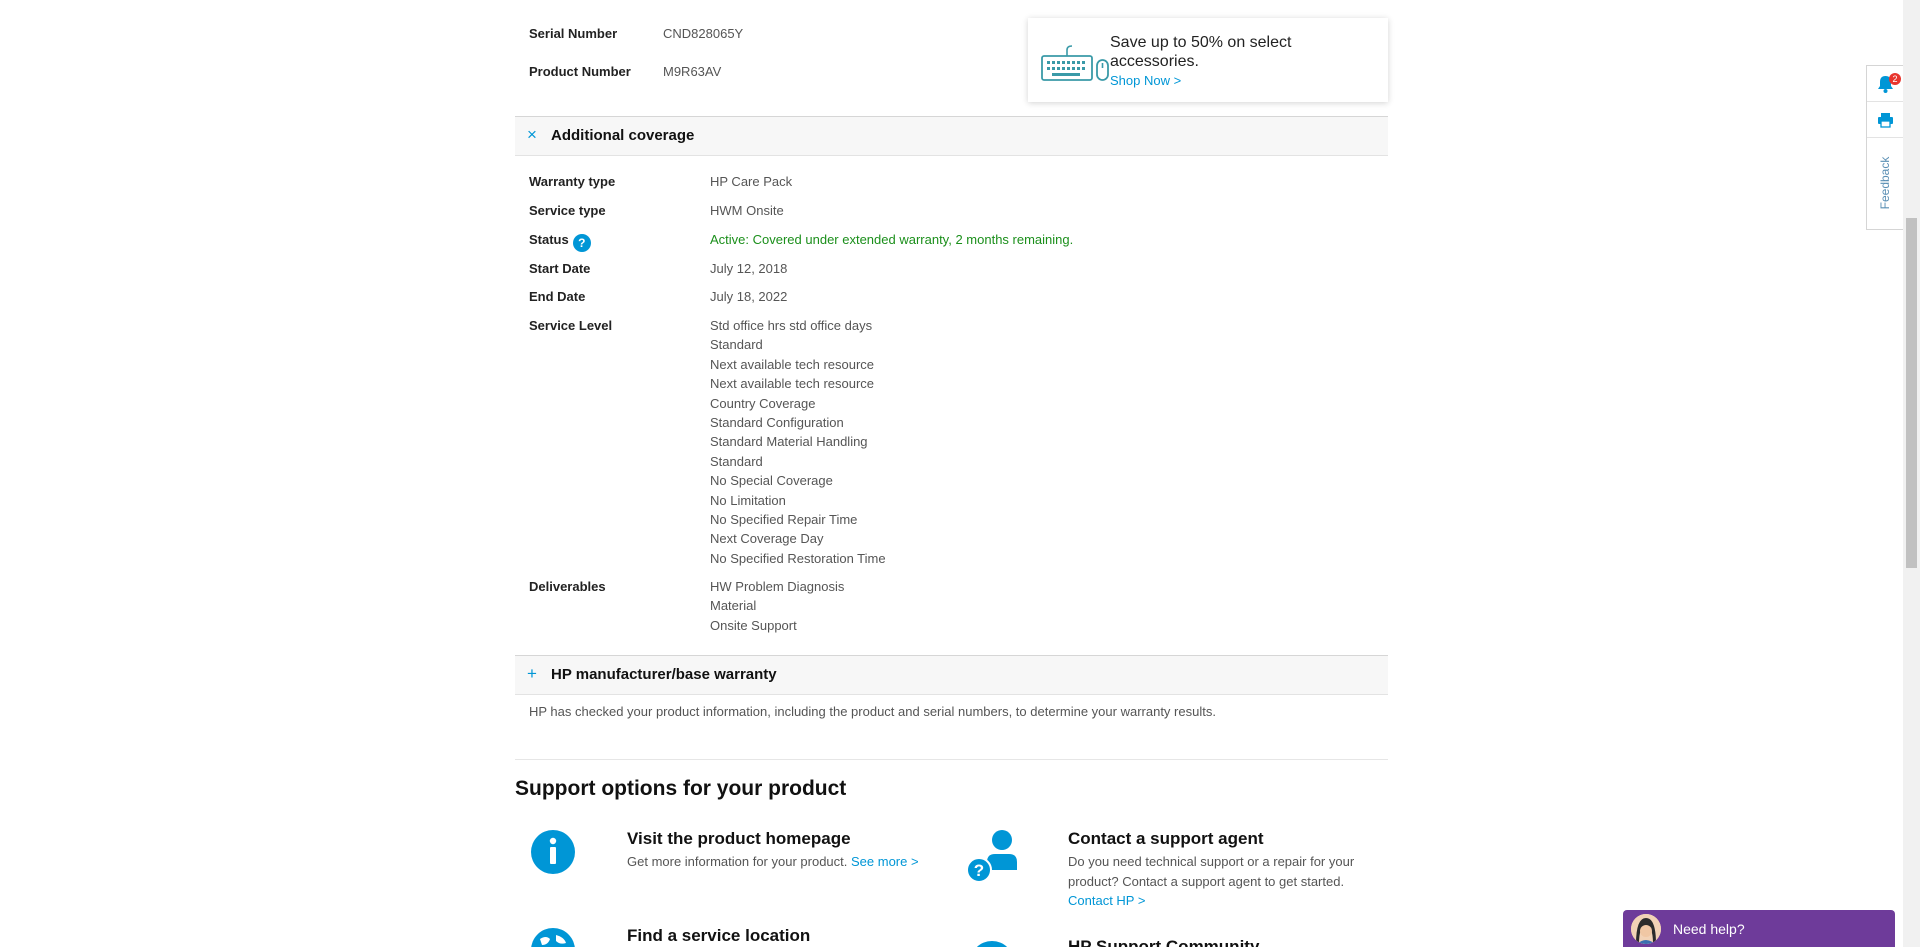 The width and height of the screenshot is (1920, 947). Describe the element at coordinates (747, 210) in the screenshot. I see `service-type-value: HWM Onsite` at that location.